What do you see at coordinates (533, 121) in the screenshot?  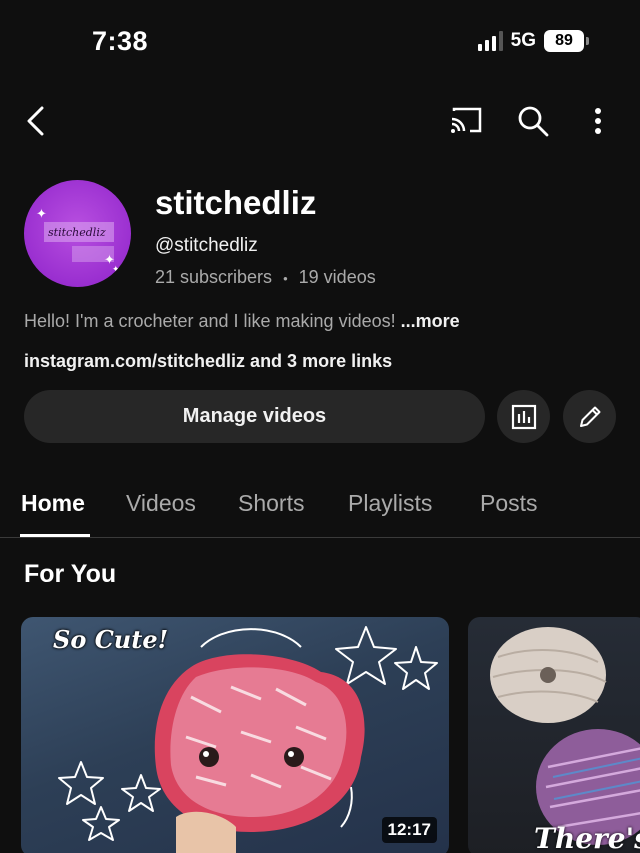 I see `search-icon` at bounding box center [533, 121].